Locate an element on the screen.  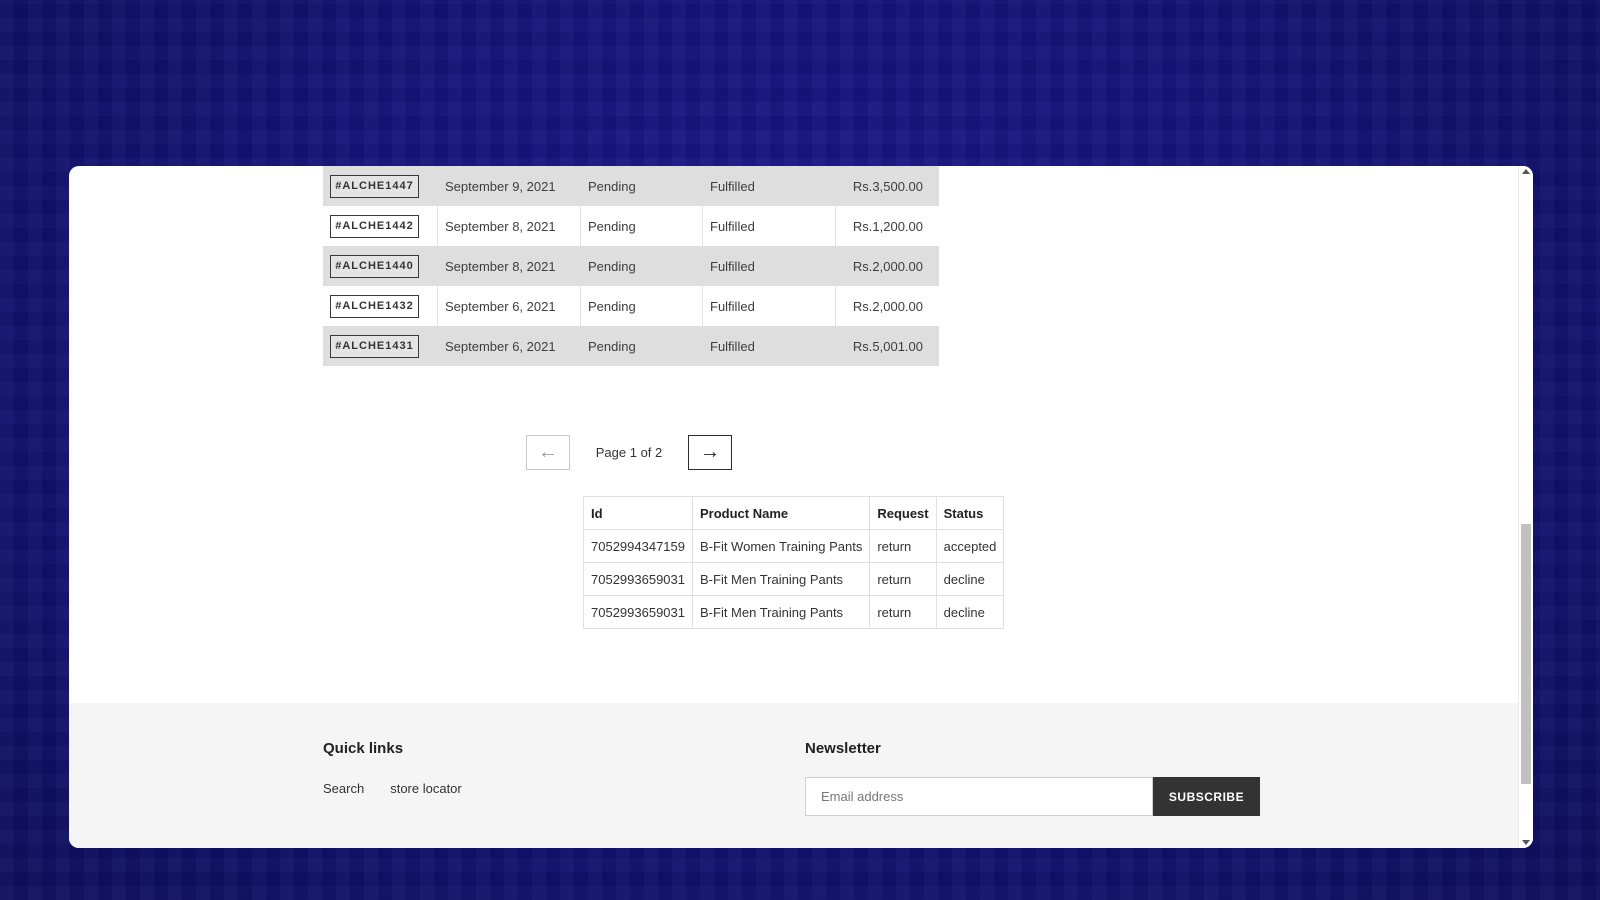
column-header-status: Status is located at coordinates (970, 513).